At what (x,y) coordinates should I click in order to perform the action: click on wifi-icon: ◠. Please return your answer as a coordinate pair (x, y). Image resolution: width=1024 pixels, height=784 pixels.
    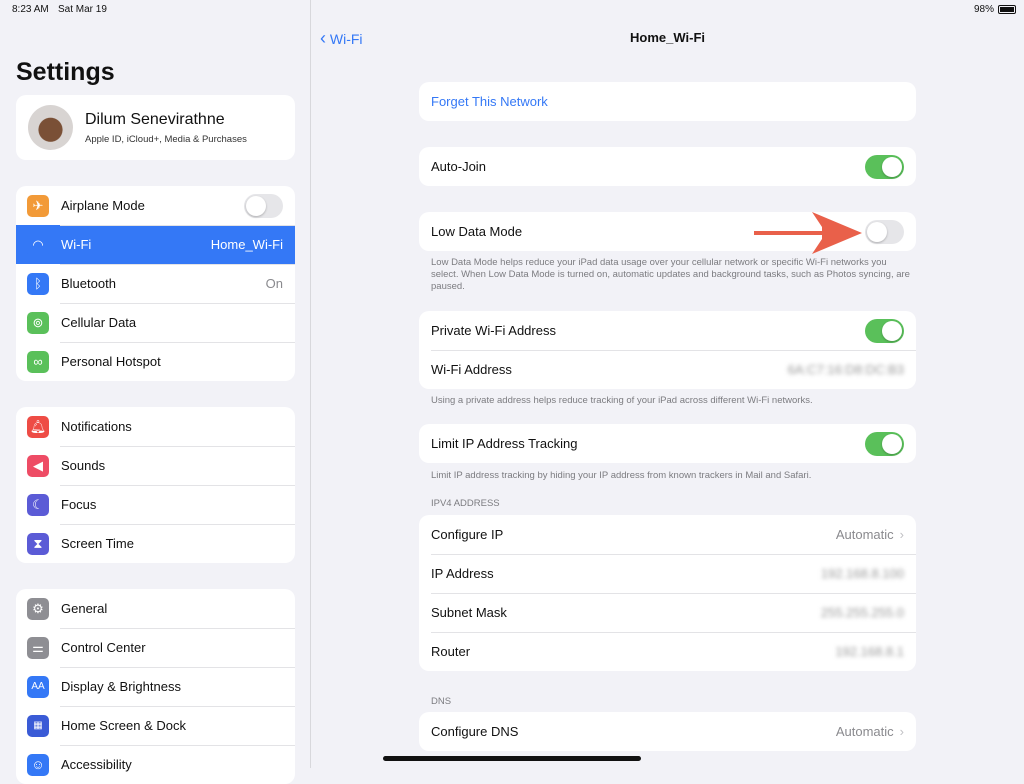
    Looking at the image, I should click on (38, 244).